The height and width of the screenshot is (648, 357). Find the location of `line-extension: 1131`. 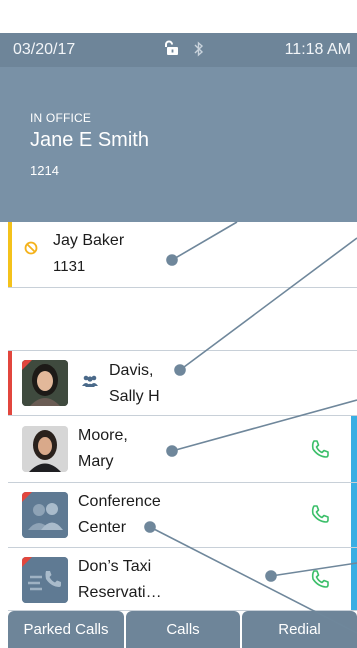

line-extension: 1131 is located at coordinates (69, 266).